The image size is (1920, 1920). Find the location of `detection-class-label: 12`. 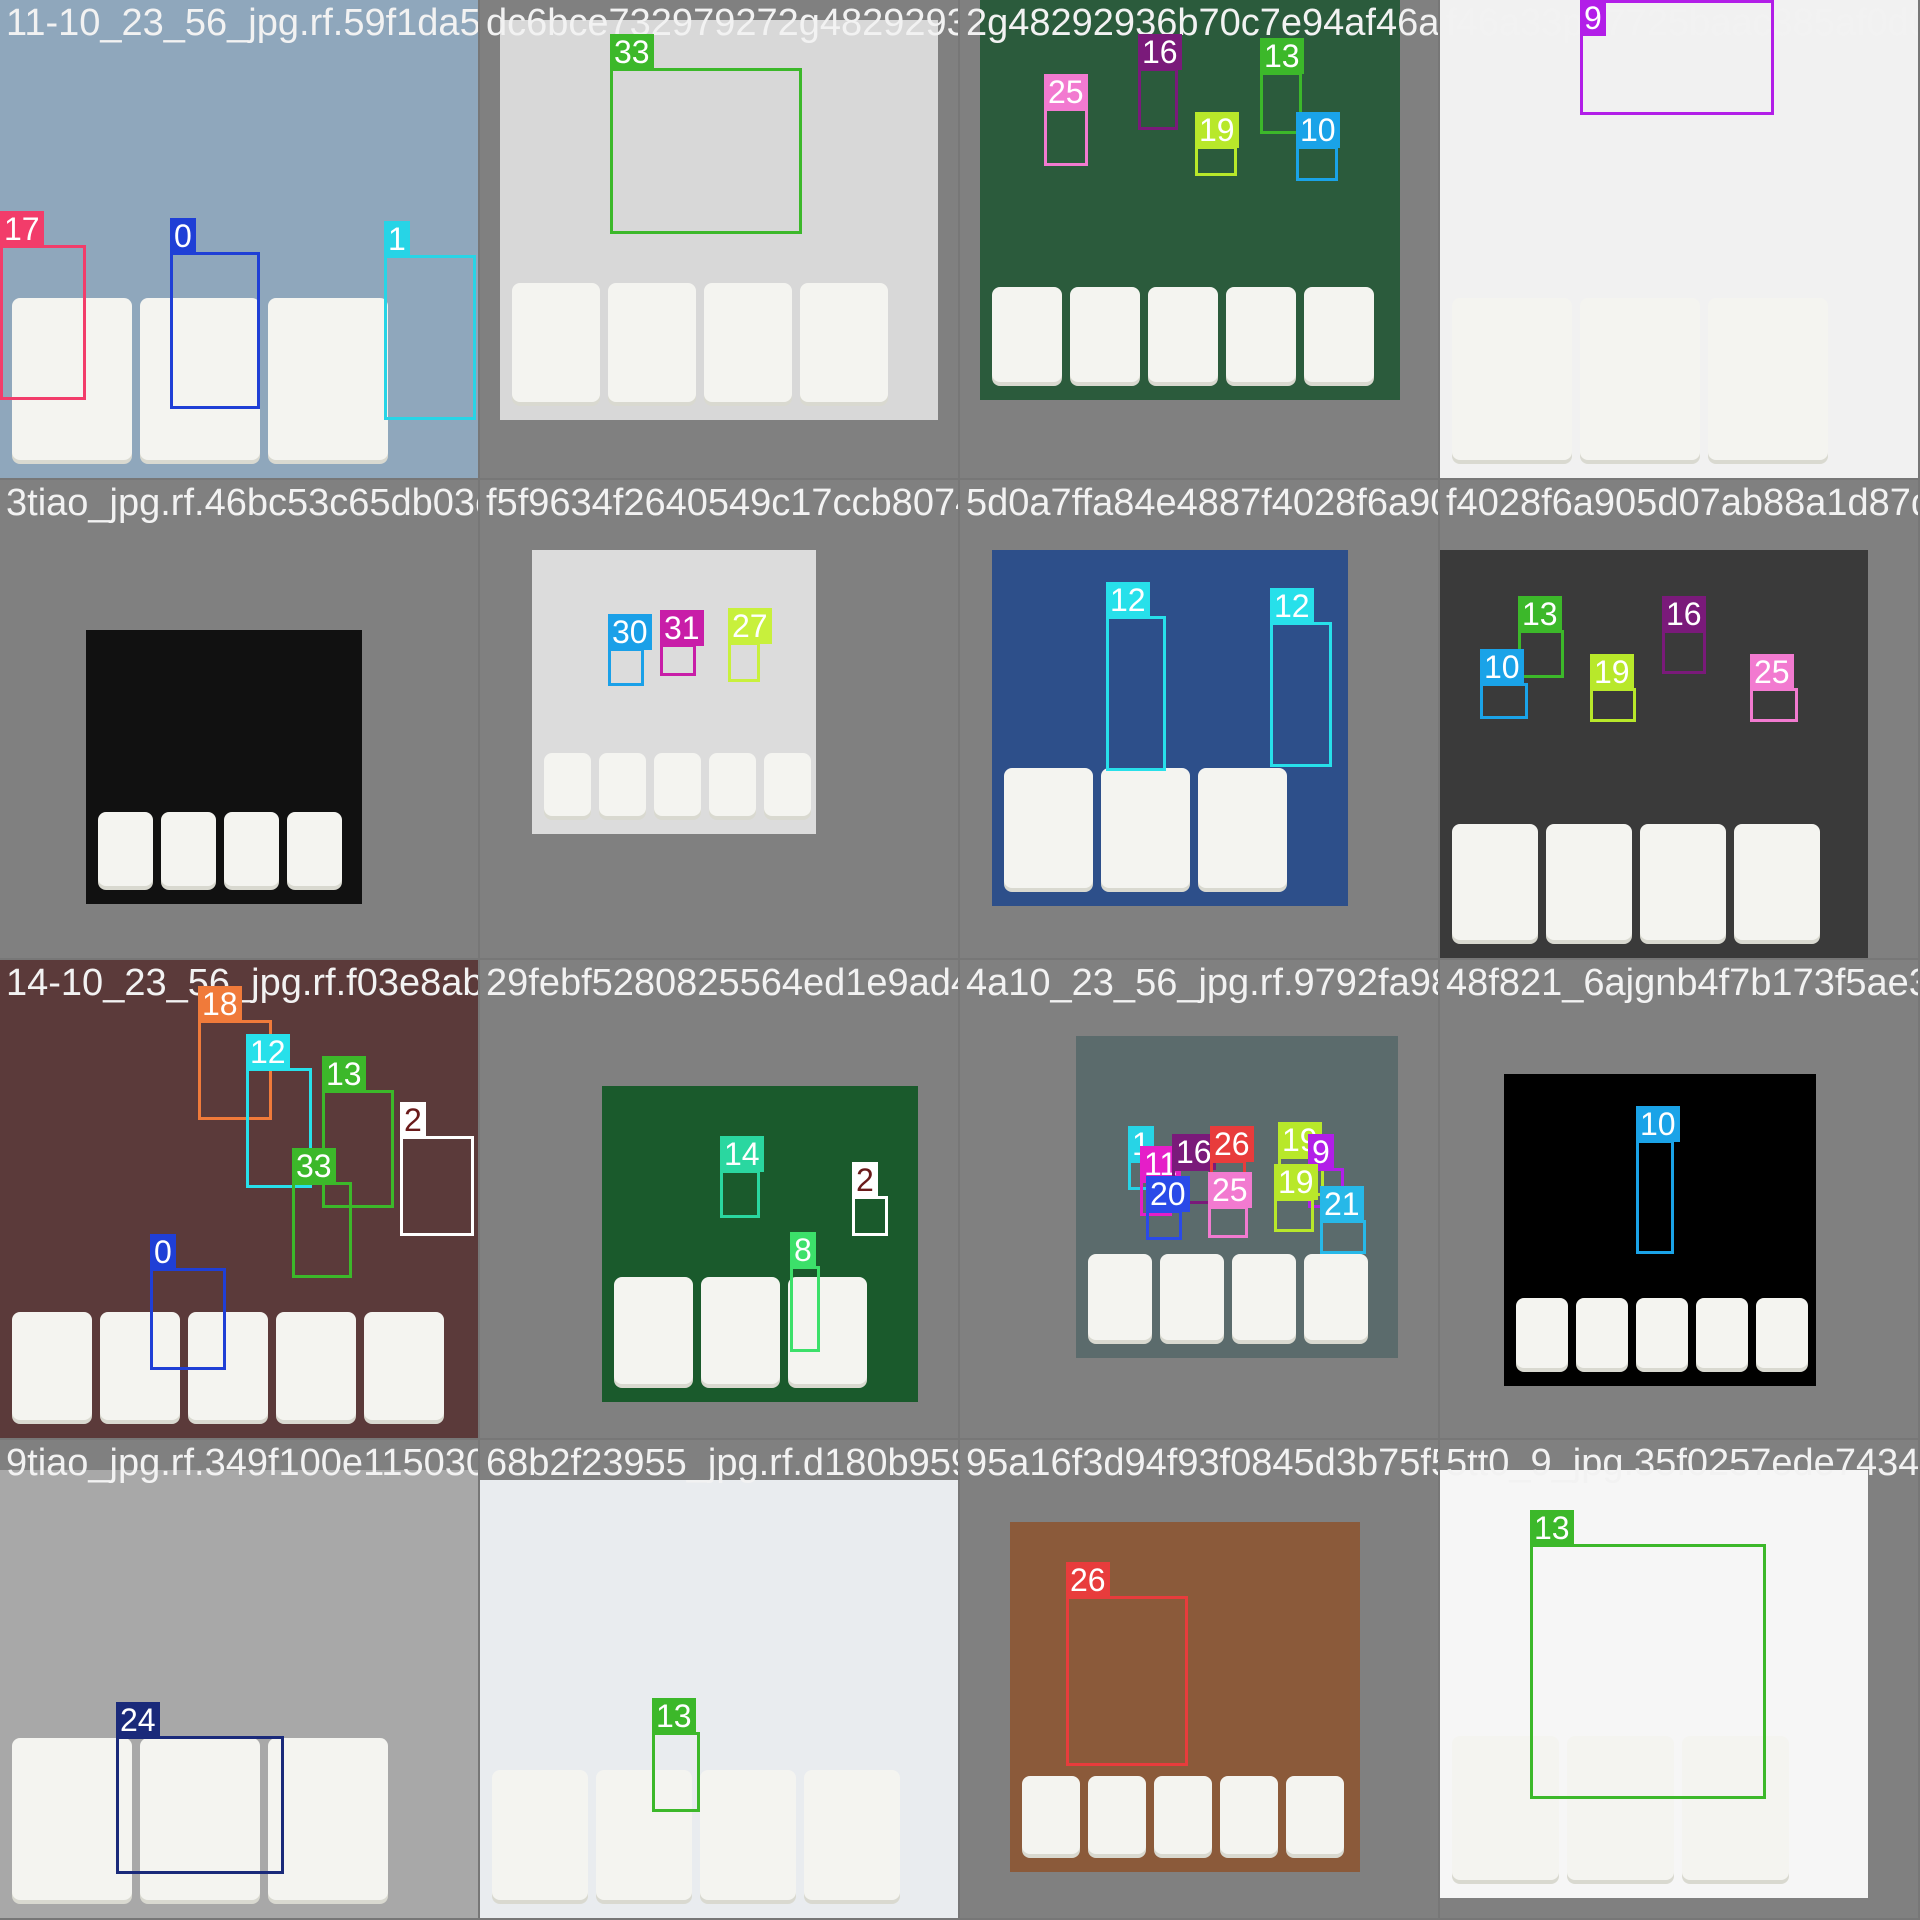

detection-class-label: 12 is located at coordinates (1128, 600).